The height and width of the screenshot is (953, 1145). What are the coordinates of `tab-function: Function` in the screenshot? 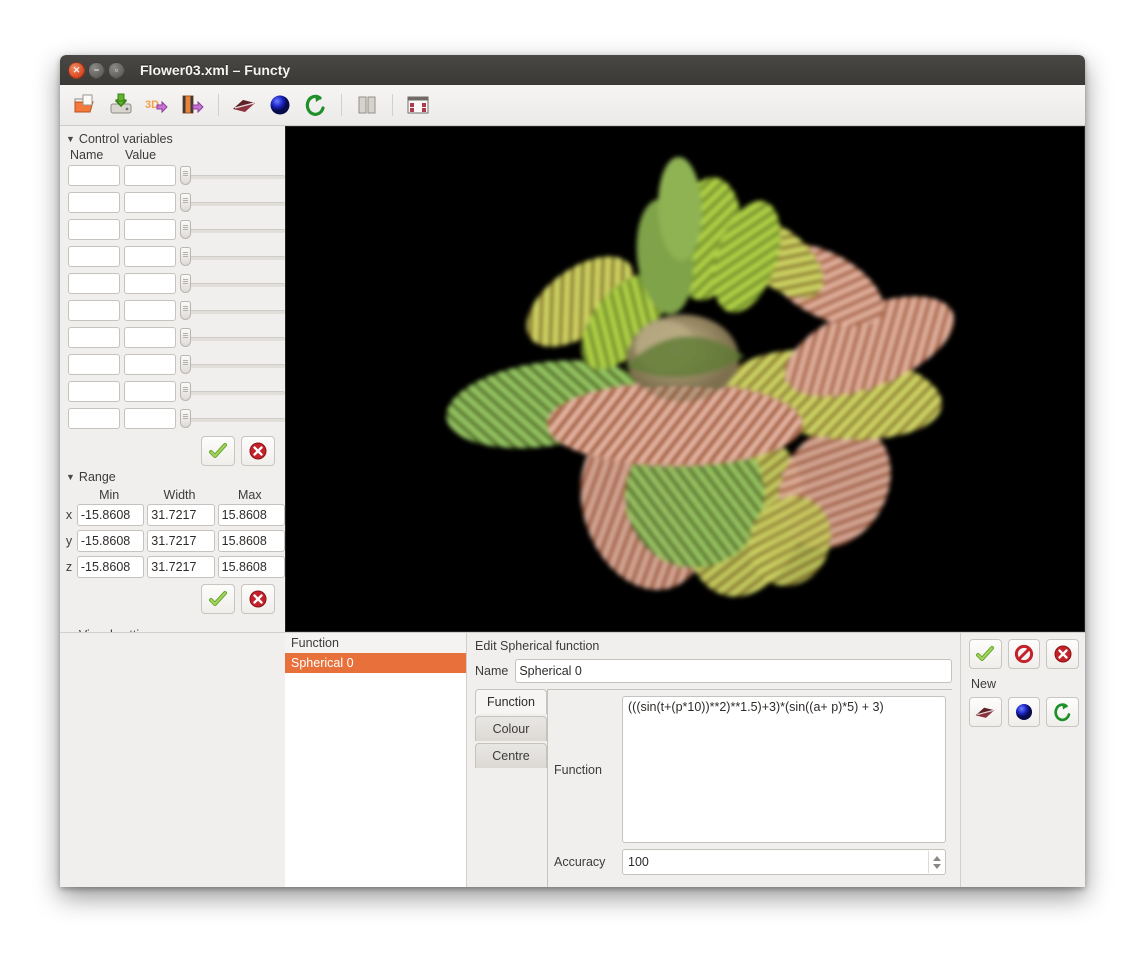 It's located at (511, 701).